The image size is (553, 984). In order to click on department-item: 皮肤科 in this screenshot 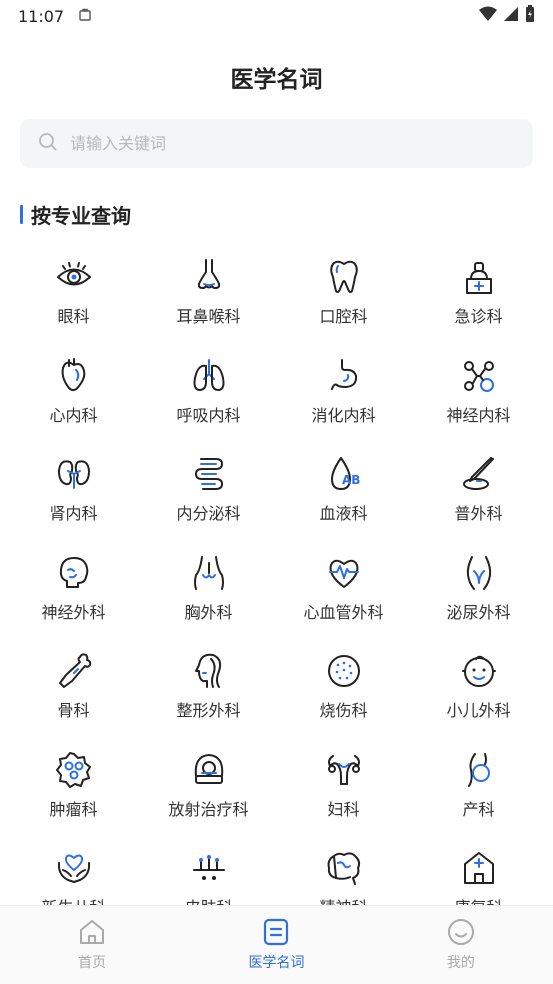, I will do `click(208, 870)`.